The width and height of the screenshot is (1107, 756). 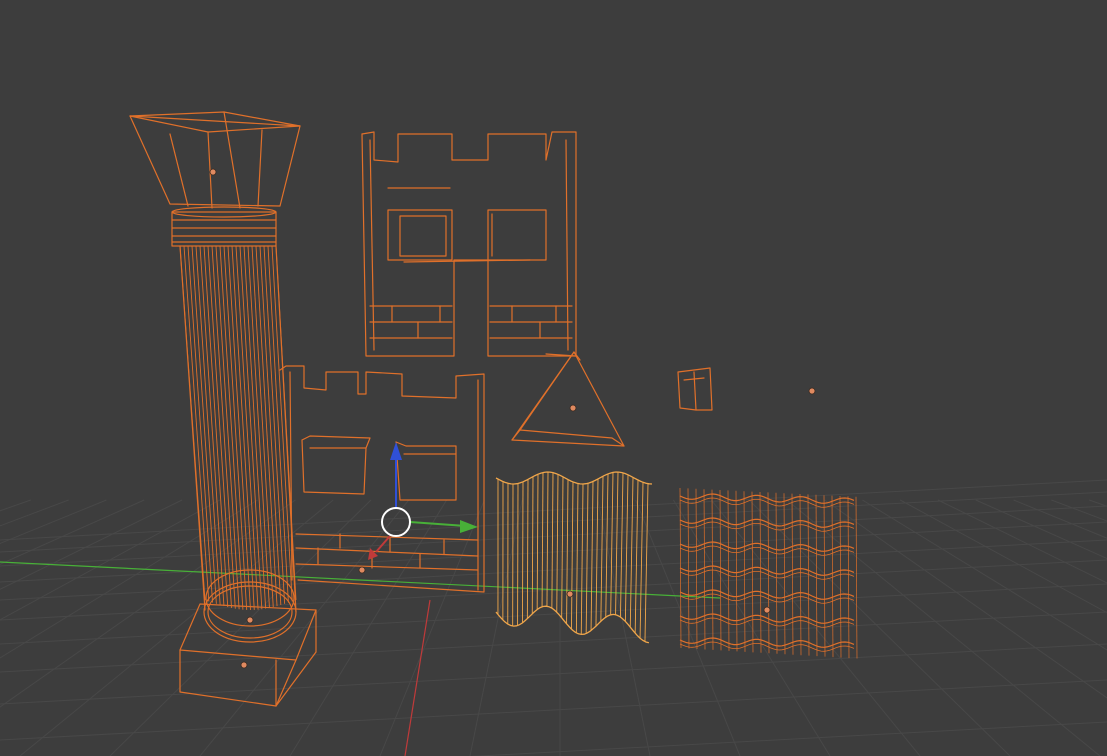 I want to click on gizmo-z-arrow, so click(x=396, y=451).